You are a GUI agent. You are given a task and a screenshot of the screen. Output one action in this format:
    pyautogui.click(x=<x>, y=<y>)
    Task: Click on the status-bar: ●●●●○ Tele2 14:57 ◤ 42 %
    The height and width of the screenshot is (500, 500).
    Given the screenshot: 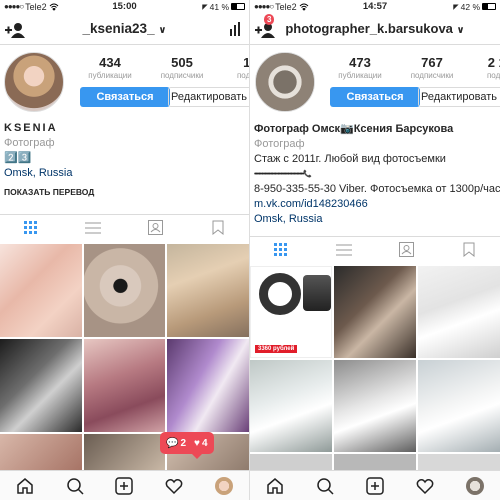 What is the action you would take?
    pyautogui.click(x=375, y=6)
    